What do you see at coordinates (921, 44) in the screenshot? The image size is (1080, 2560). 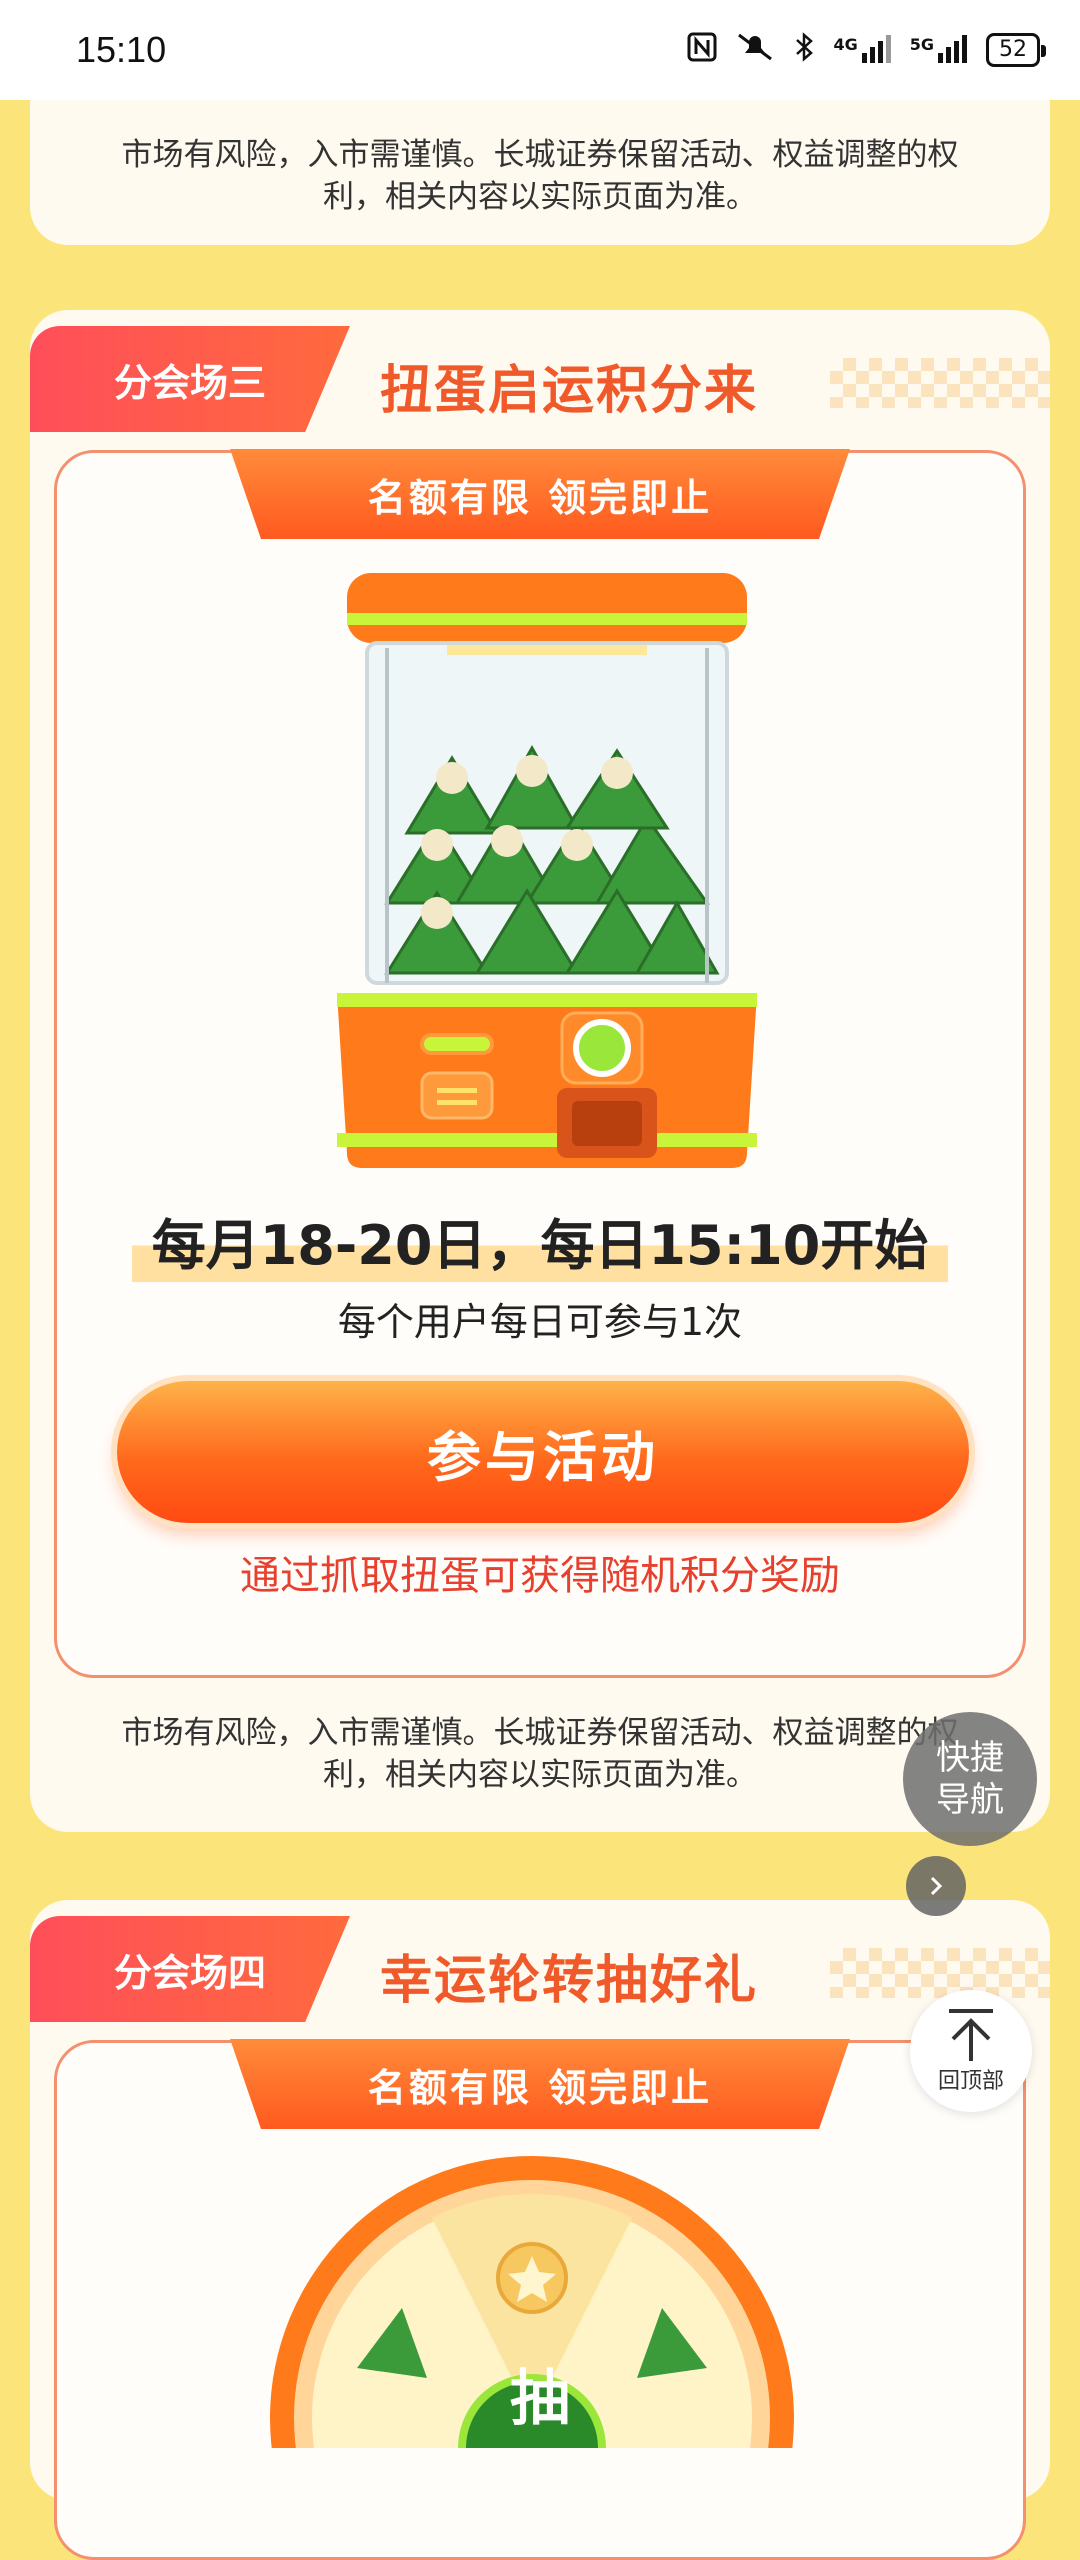 I see `network-5g-label: 5G` at bounding box center [921, 44].